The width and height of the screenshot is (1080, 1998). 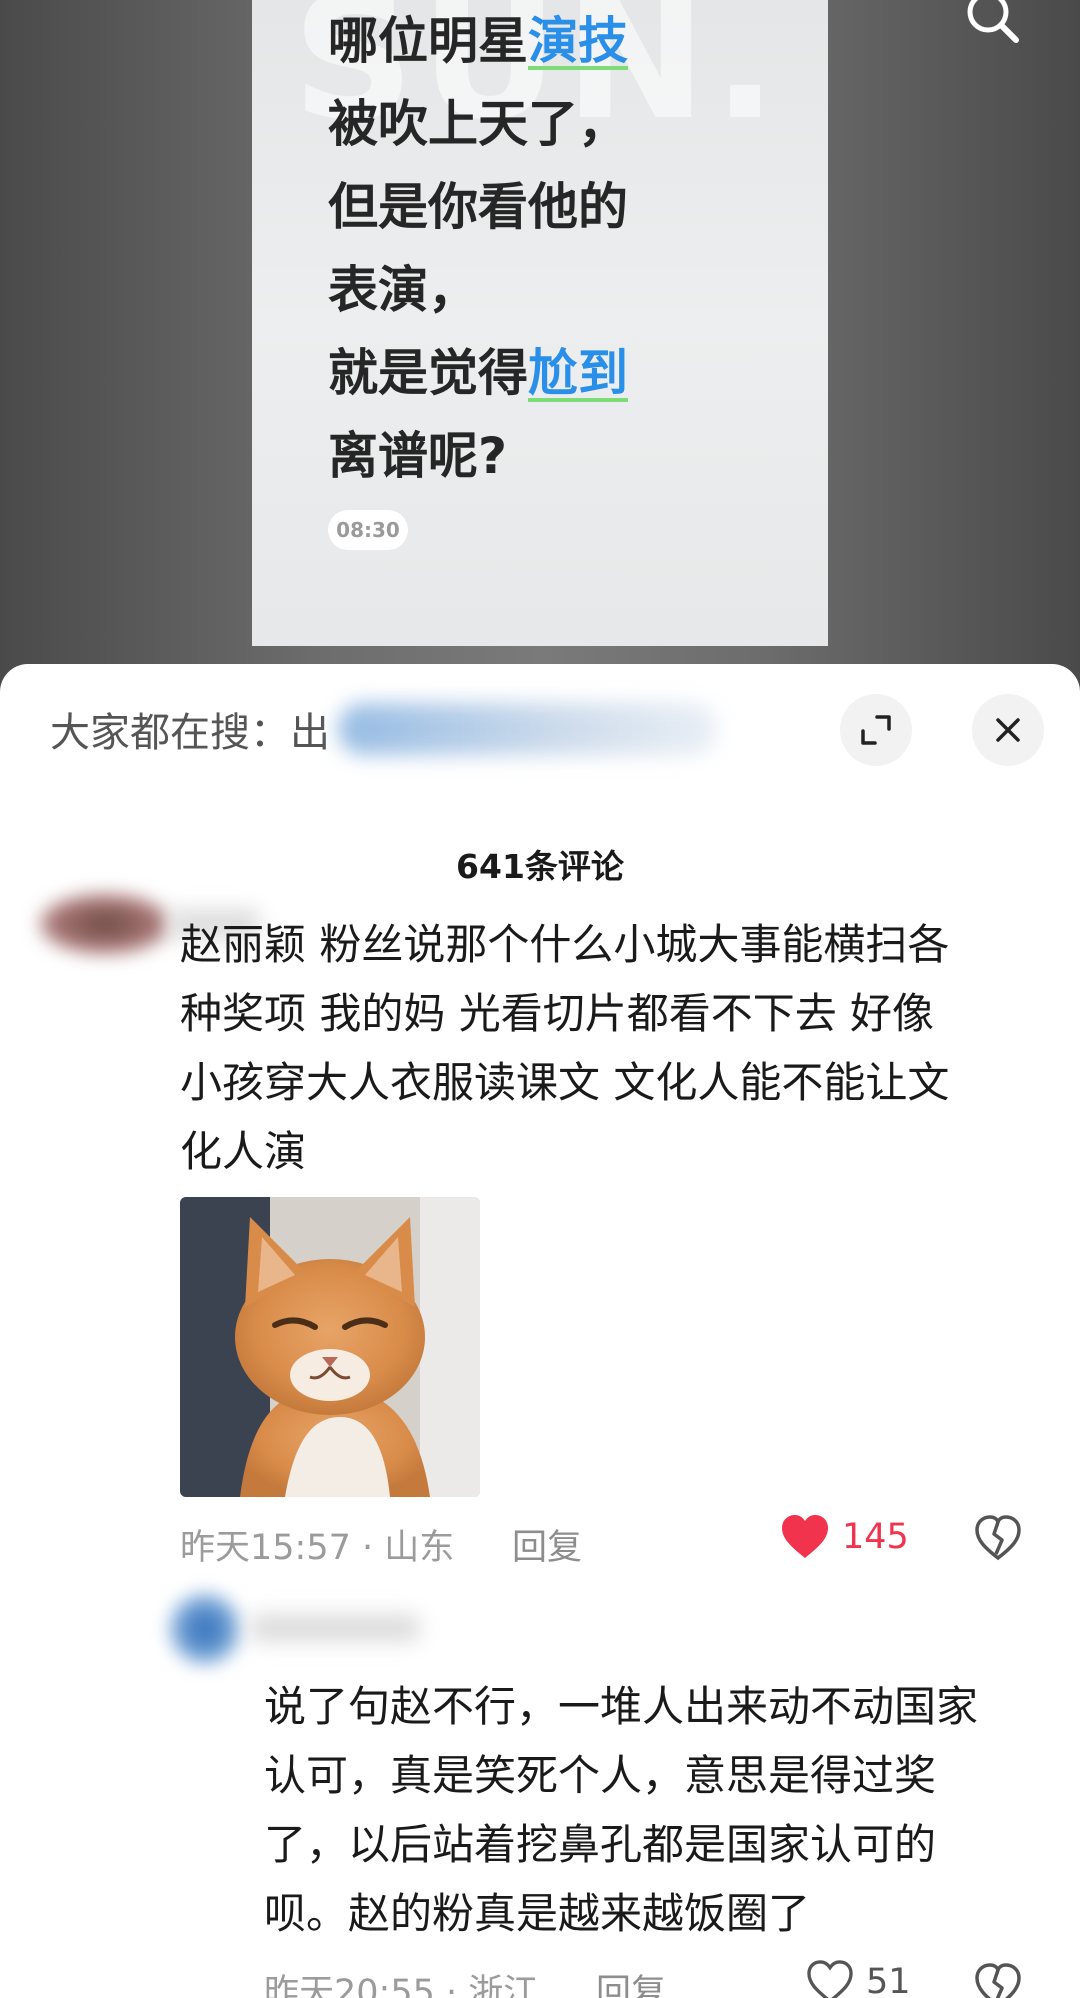 What do you see at coordinates (540, 866) in the screenshot?
I see `comment-count-title: 641条评论` at bounding box center [540, 866].